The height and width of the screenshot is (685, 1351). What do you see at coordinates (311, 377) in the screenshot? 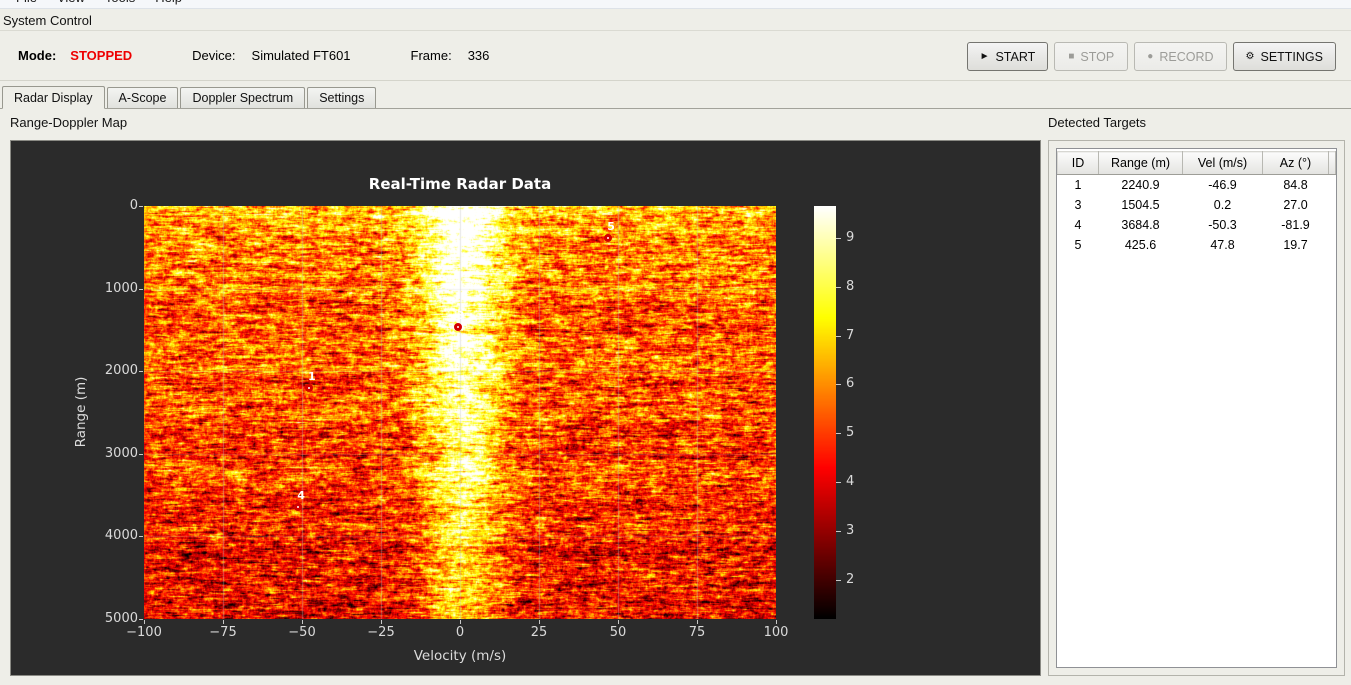
I see `target-marker-label-1: 1` at bounding box center [311, 377].